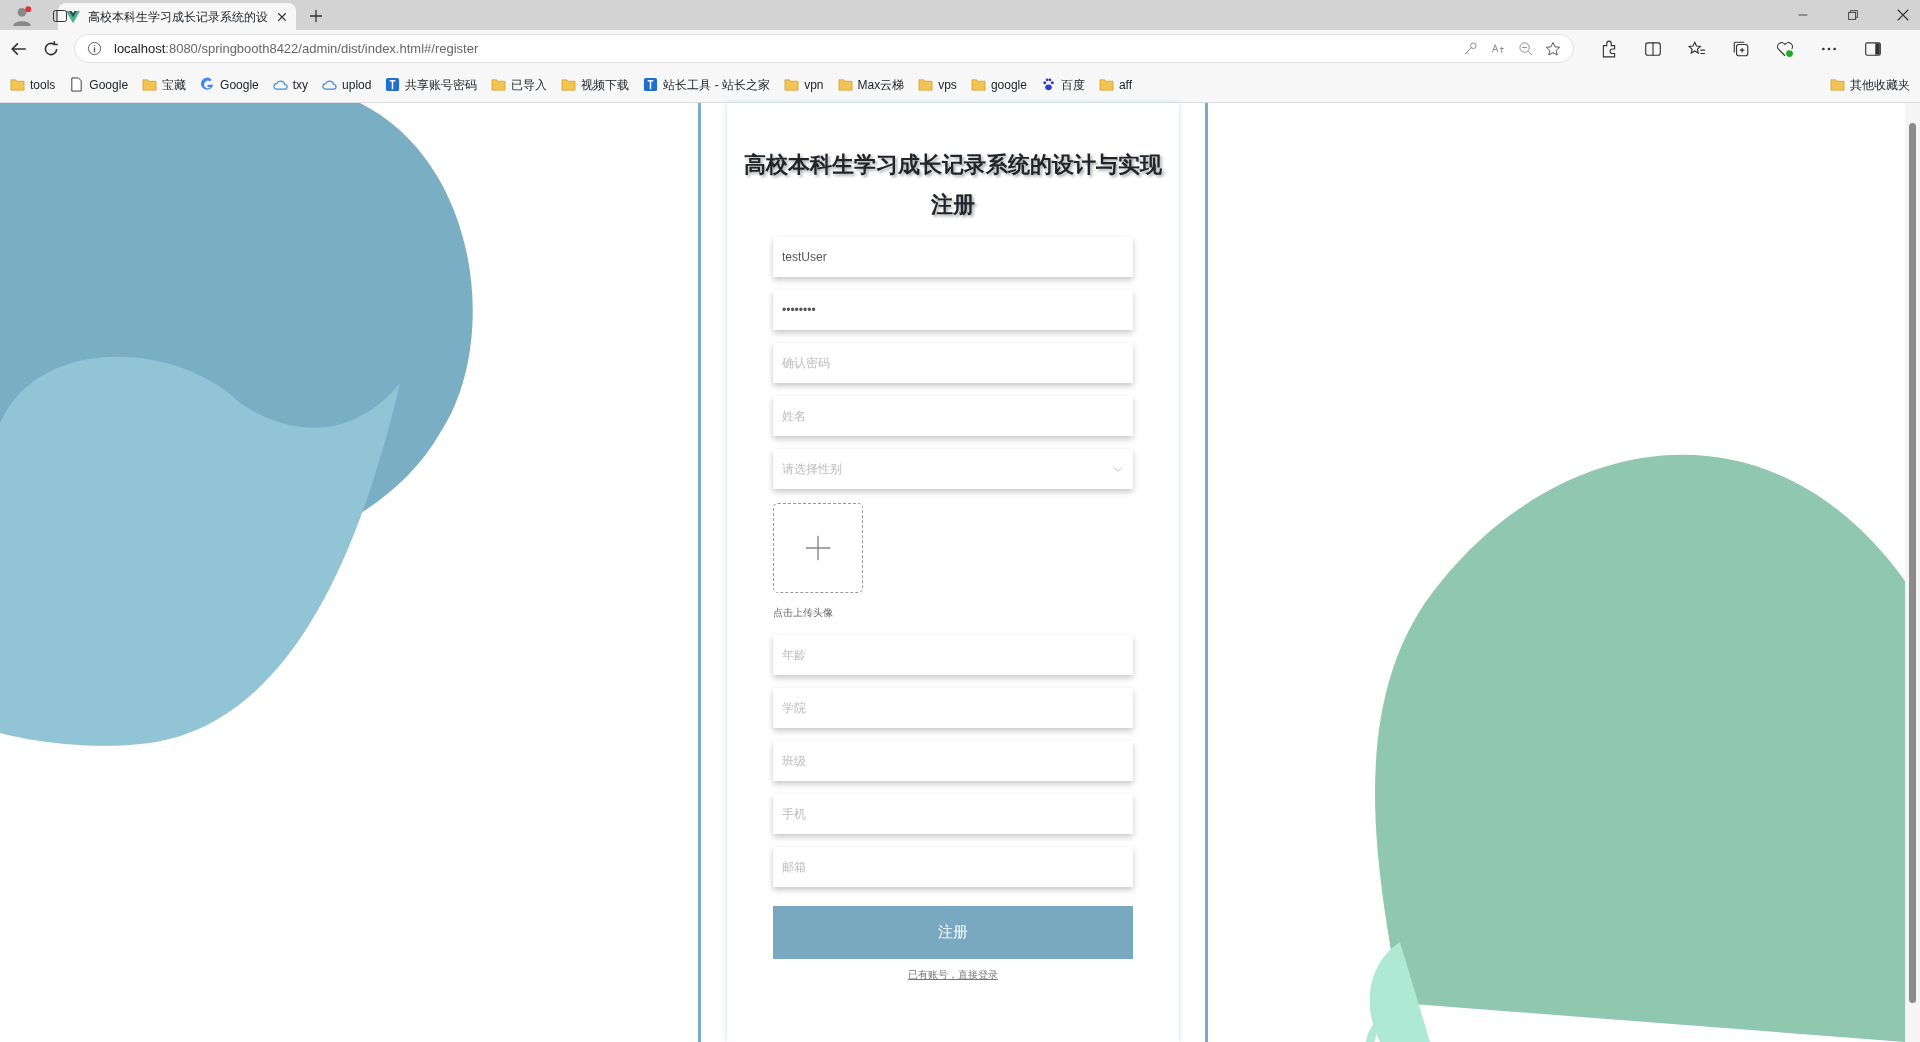  Describe the element at coordinates (73, 16) in the screenshot. I see `vue-logo-icon` at that location.